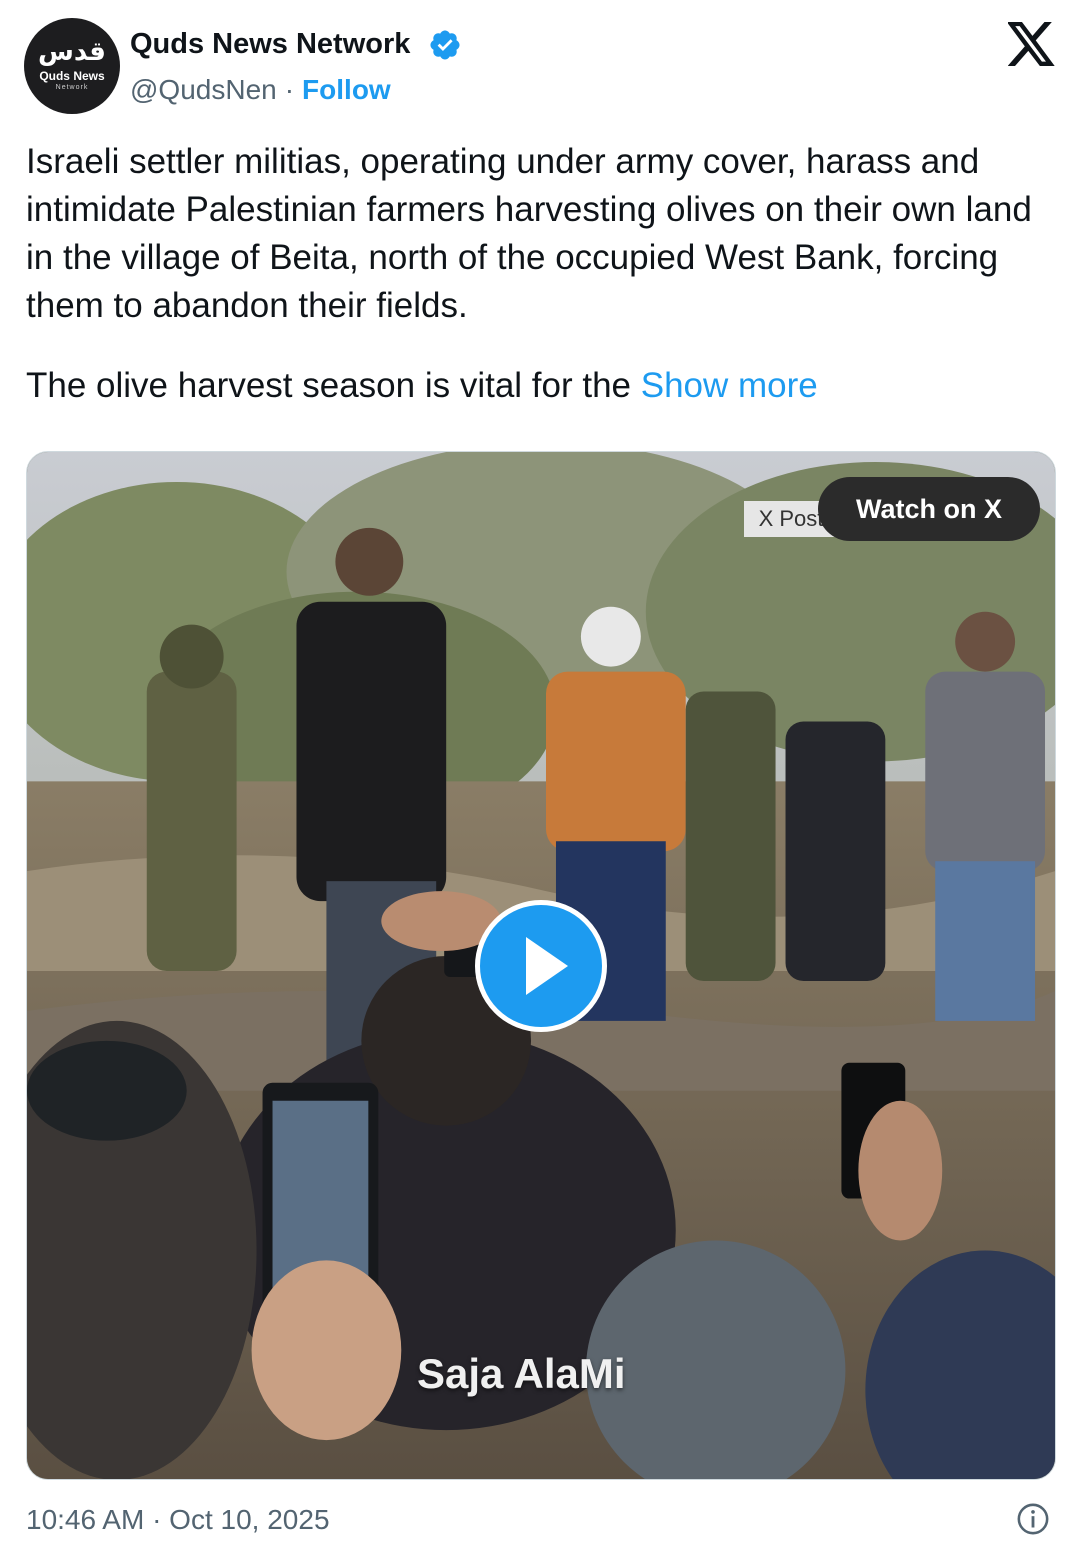 The height and width of the screenshot is (1558, 1084). I want to click on handle-row: @QudsNen · Follow, so click(260, 90).